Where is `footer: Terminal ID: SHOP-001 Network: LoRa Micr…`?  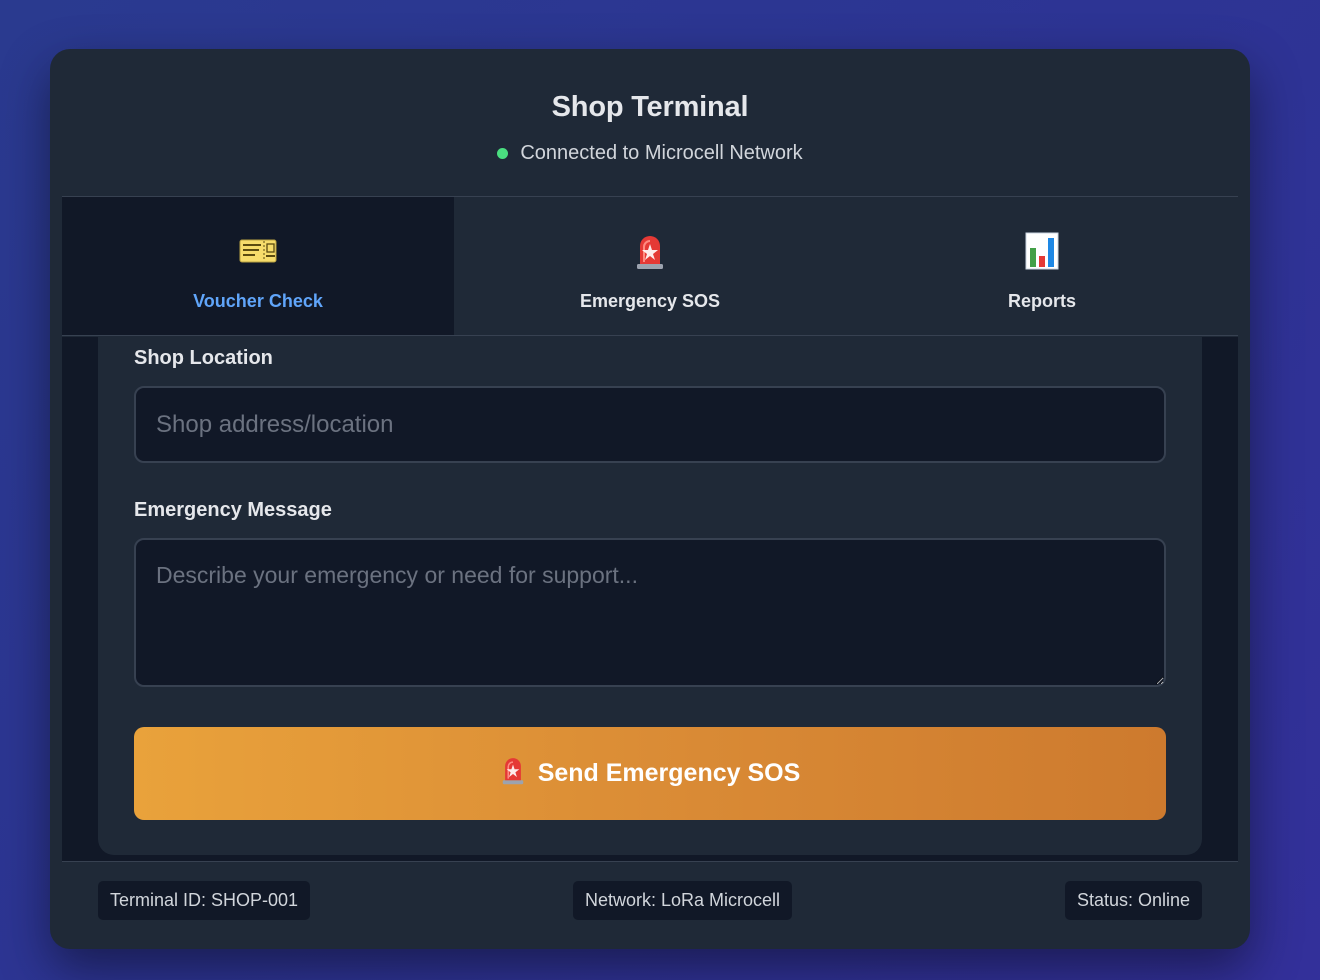
footer: Terminal ID: SHOP-001 Network: LoRa Micr… is located at coordinates (650, 905).